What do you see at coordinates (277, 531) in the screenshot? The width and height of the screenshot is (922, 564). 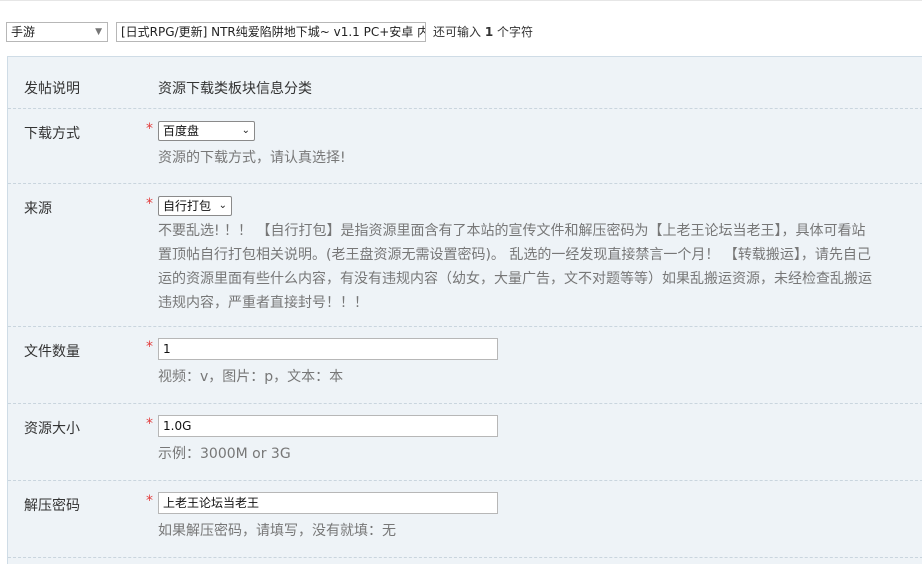 I see `password-hint: 如果解压密码，请填写，没有就填：无` at bounding box center [277, 531].